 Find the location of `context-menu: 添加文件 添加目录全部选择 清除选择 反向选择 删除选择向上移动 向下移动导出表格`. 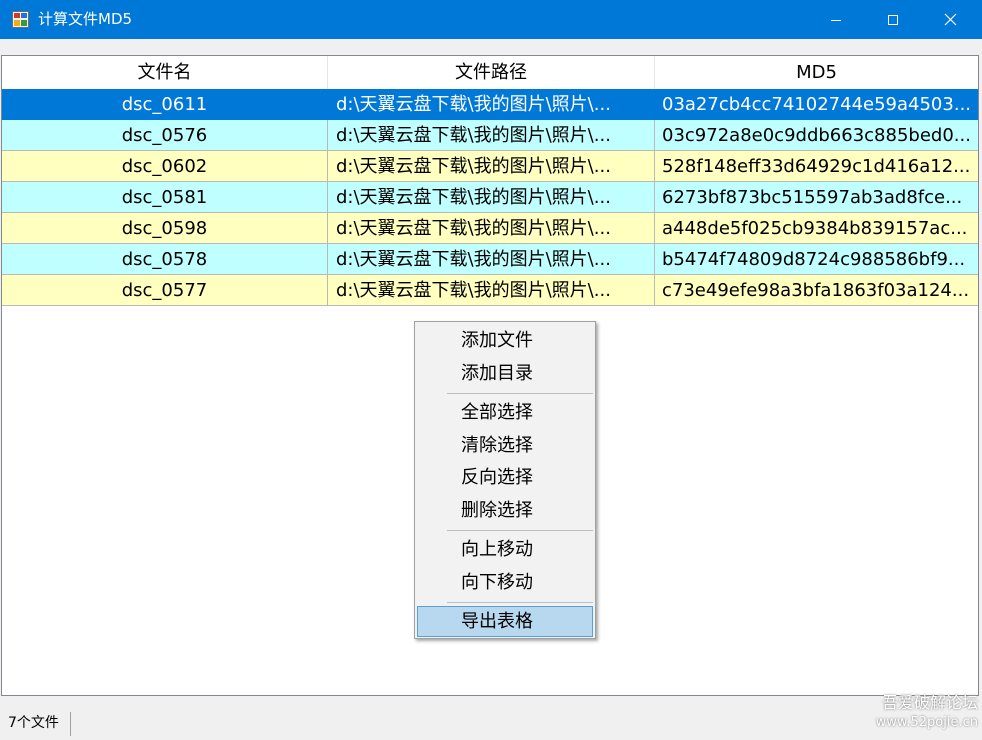

context-menu: 添加文件 添加目录全部选择 清除选择 反向选择 删除选择向上移动 向下移动导出表格 is located at coordinates (505, 480).